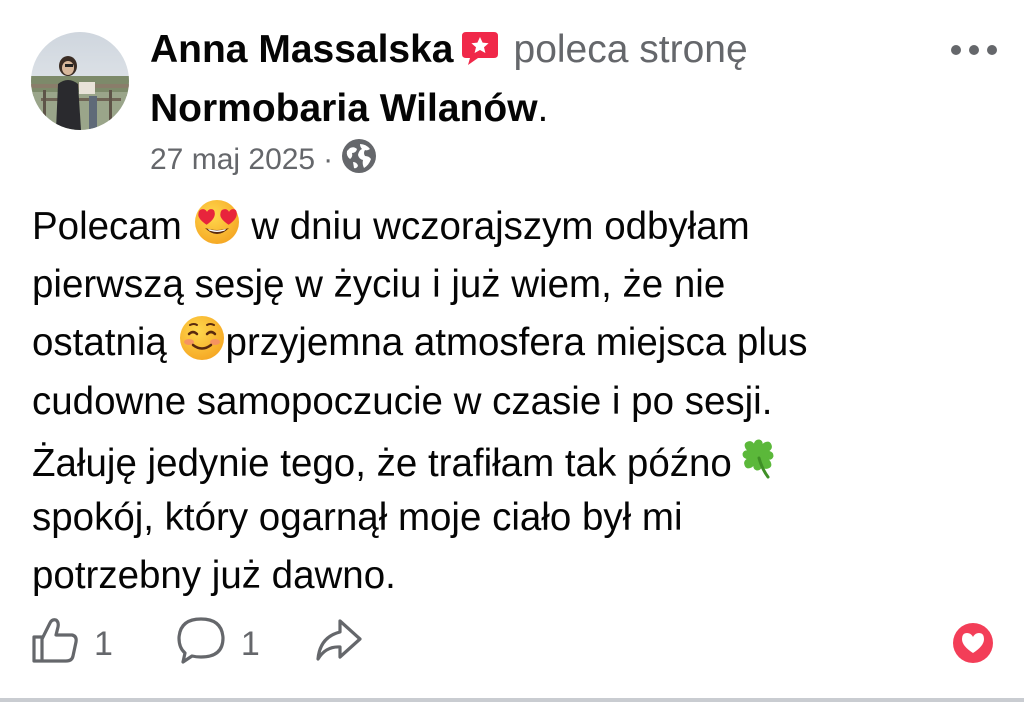 This screenshot has height=702, width=1024. I want to click on more-options-button, so click(974, 50).